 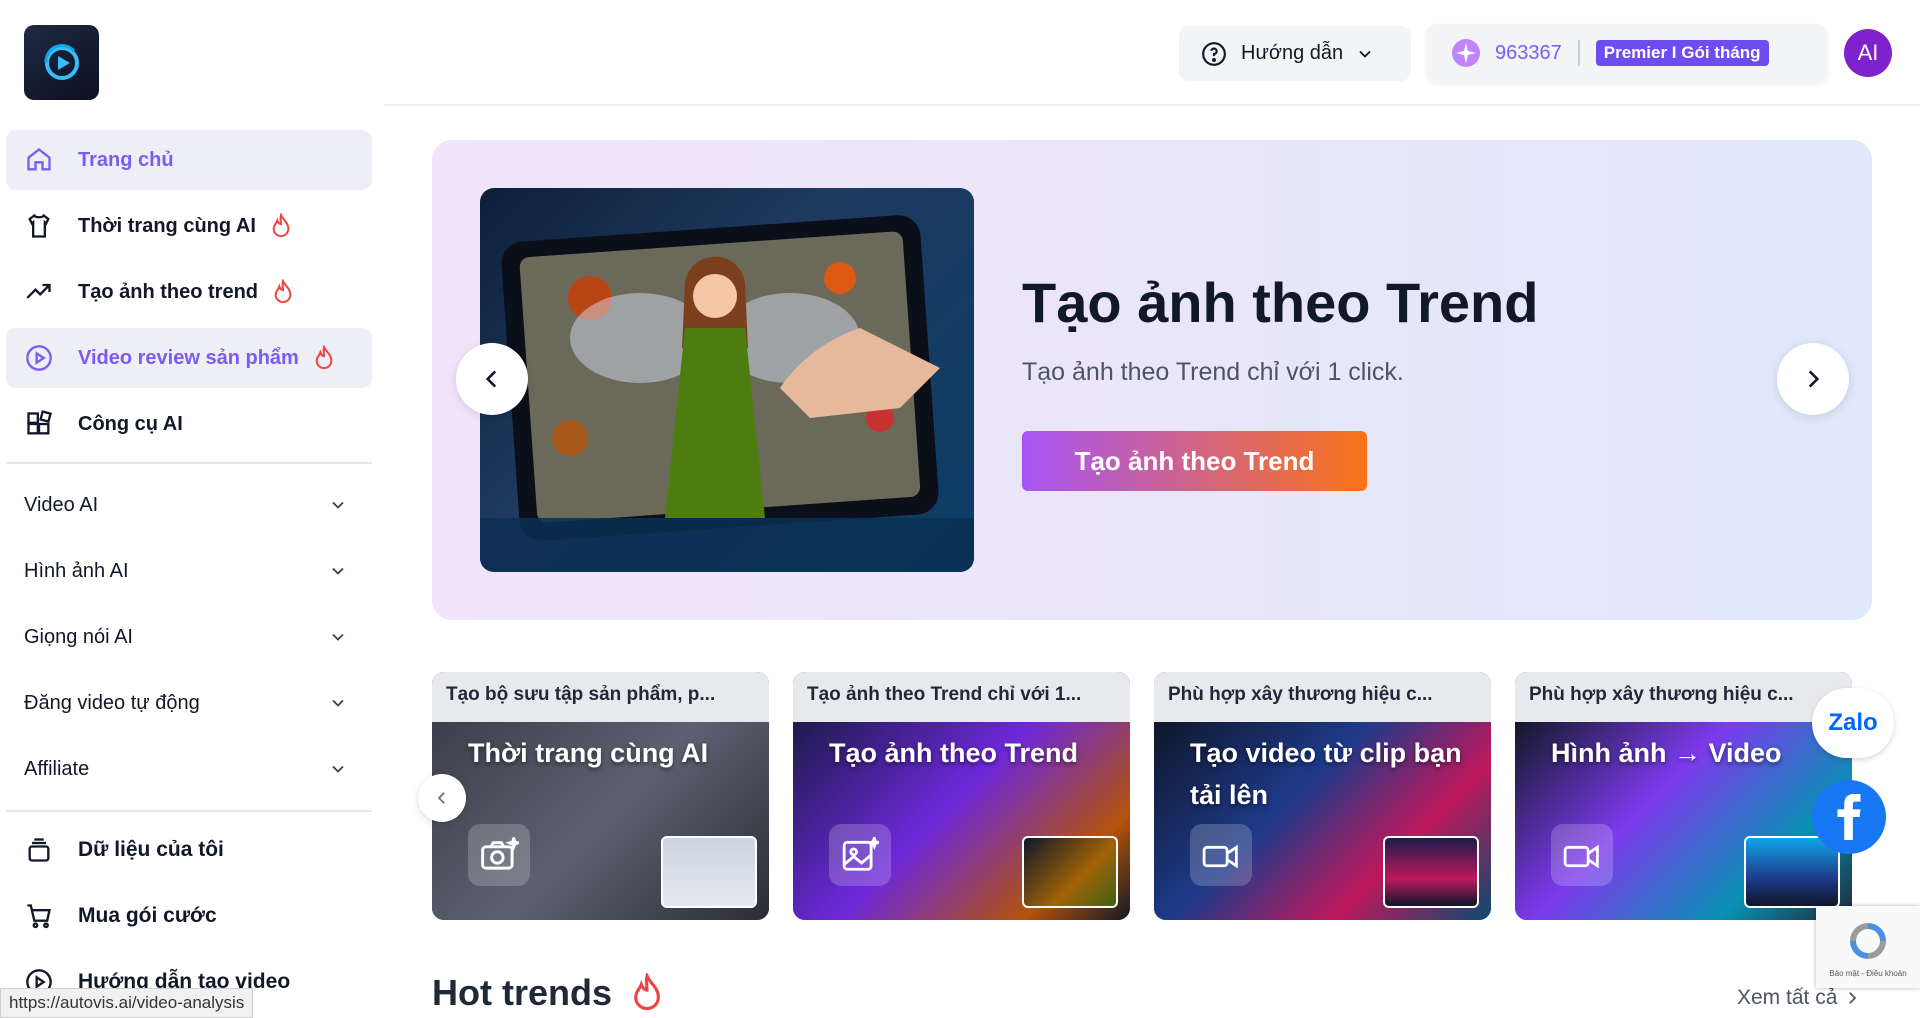 What do you see at coordinates (860, 855) in the screenshot?
I see `image-sparkle-icon` at bounding box center [860, 855].